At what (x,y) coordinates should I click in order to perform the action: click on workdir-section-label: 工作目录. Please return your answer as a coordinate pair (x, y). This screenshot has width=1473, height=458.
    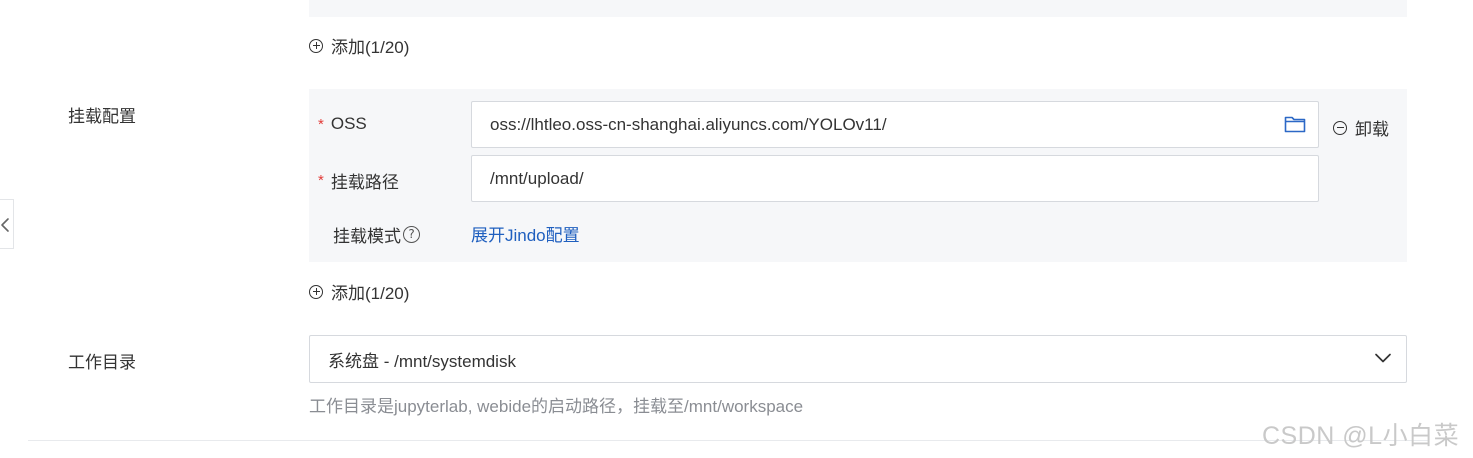
    Looking at the image, I should click on (102, 362).